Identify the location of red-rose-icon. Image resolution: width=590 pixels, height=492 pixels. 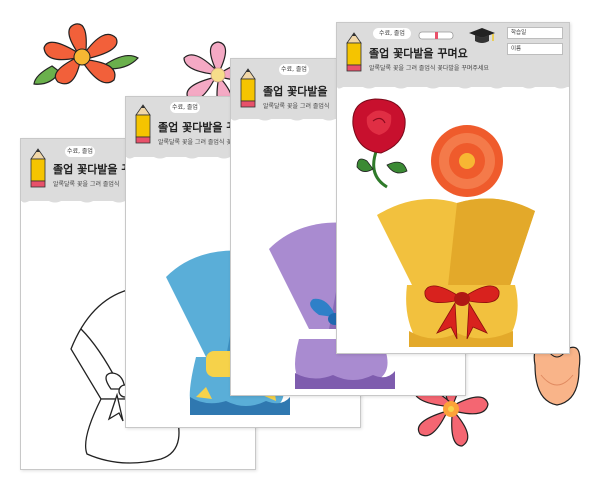
(380, 143).